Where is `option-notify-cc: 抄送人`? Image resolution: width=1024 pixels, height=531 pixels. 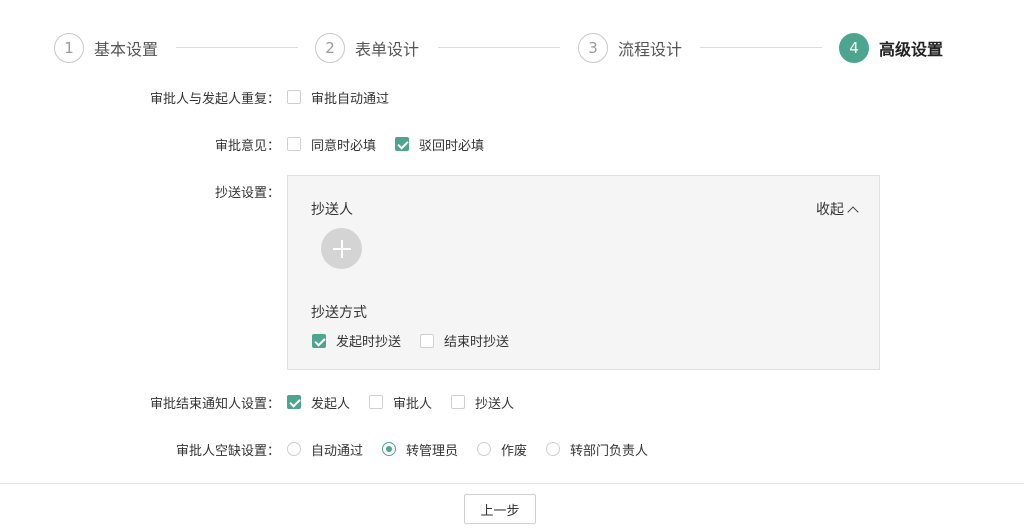 option-notify-cc: 抄送人 is located at coordinates (482, 402).